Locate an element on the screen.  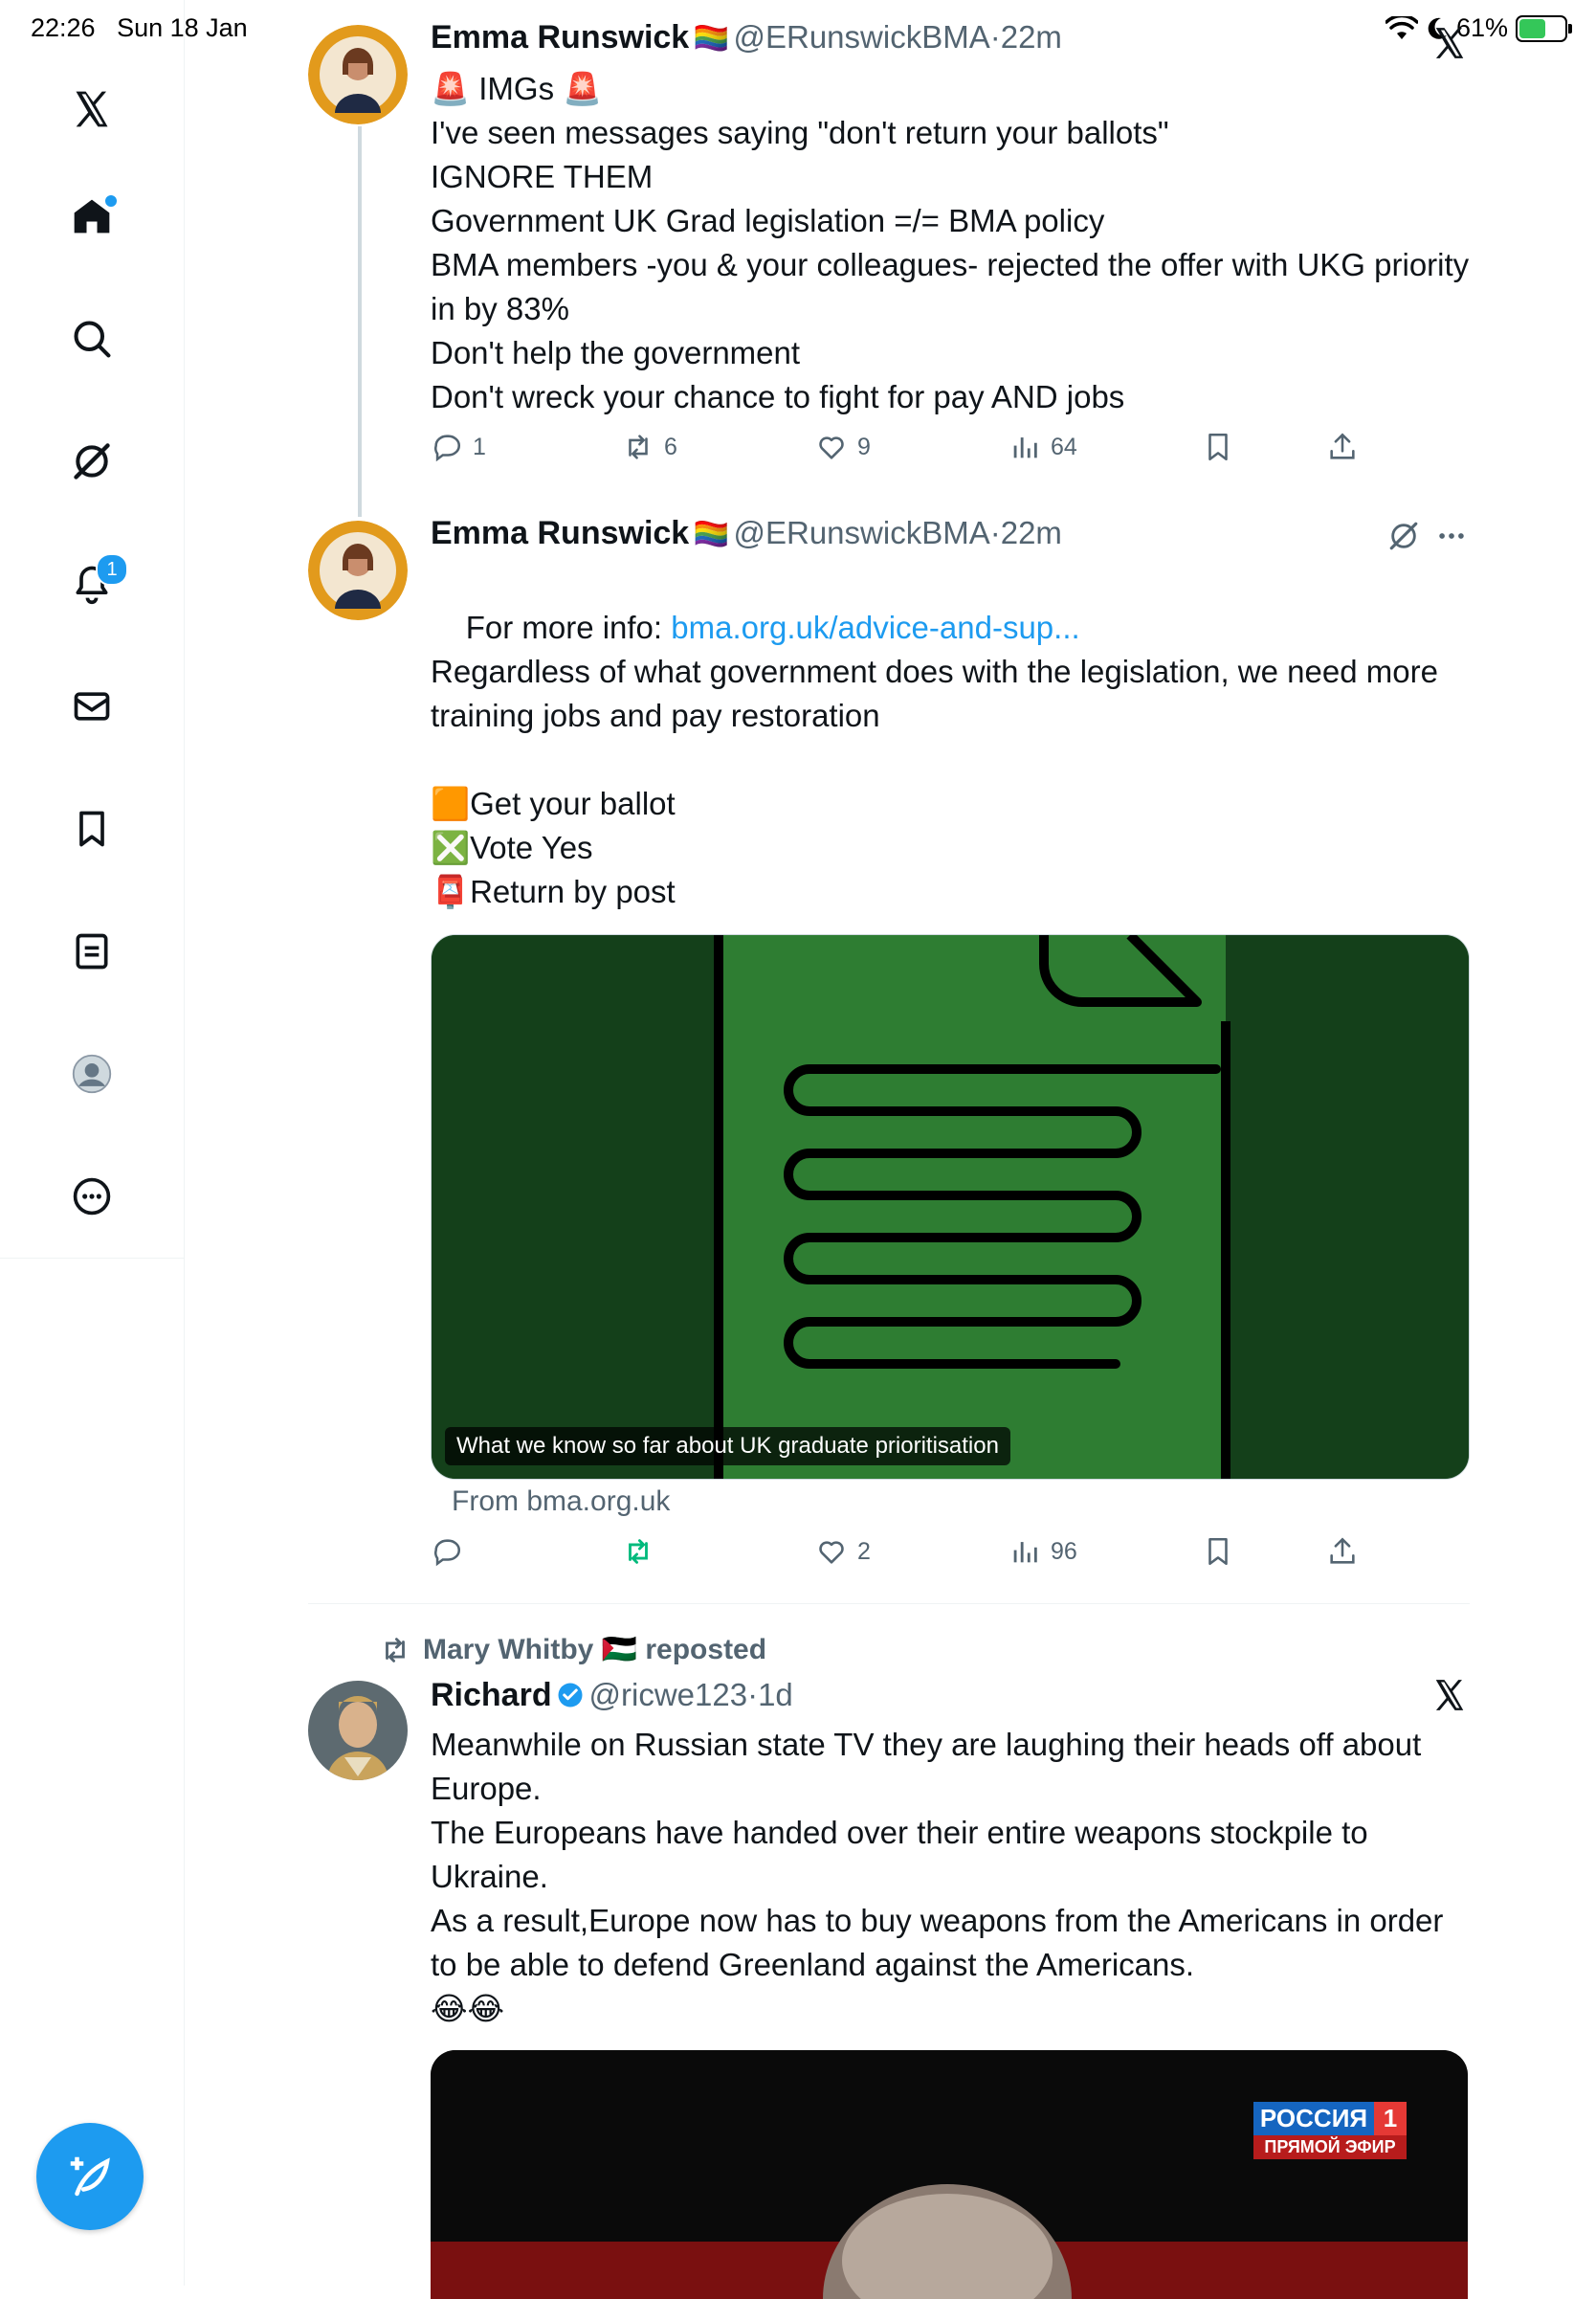
nav-grok is located at coordinates (92, 461).